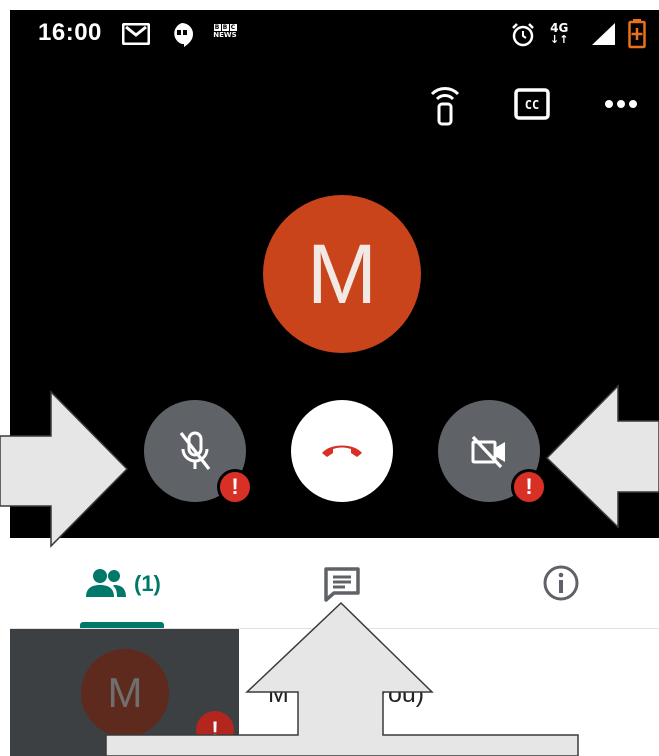 This screenshot has width=659, height=756. I want to click on hangouts-icon, so click(183, 35).